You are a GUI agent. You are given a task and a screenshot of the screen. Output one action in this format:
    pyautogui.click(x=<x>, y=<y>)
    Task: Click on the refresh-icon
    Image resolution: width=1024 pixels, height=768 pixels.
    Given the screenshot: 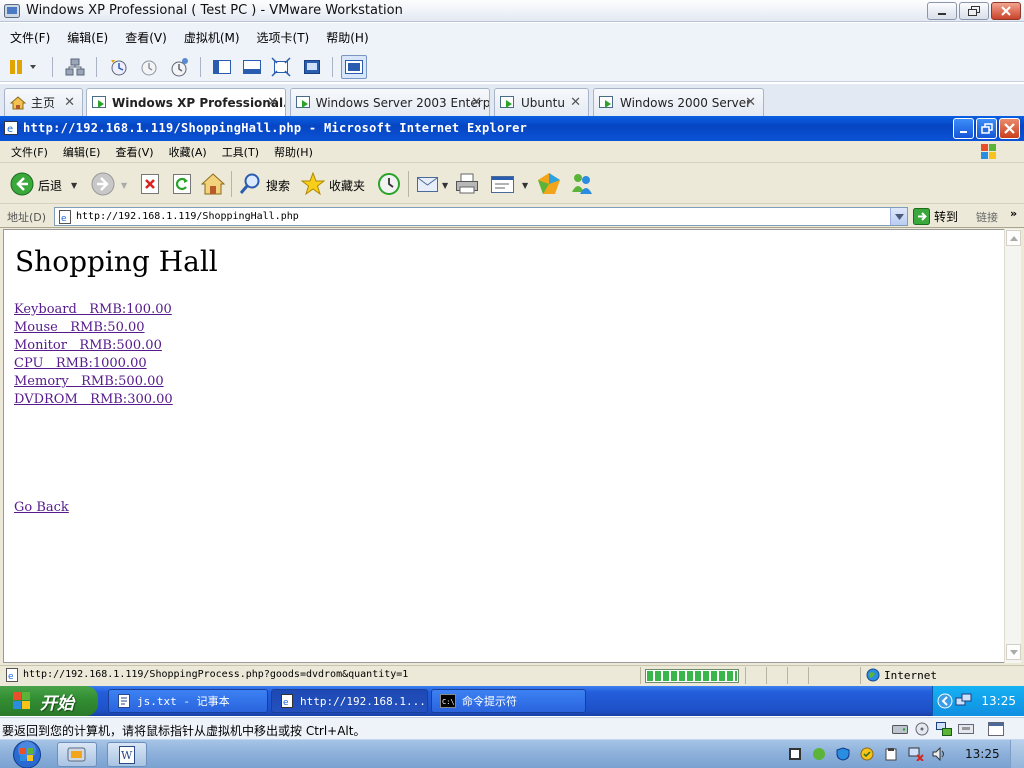 What is the action you would take?
    pyautogui.click(x=182, y=184)
    